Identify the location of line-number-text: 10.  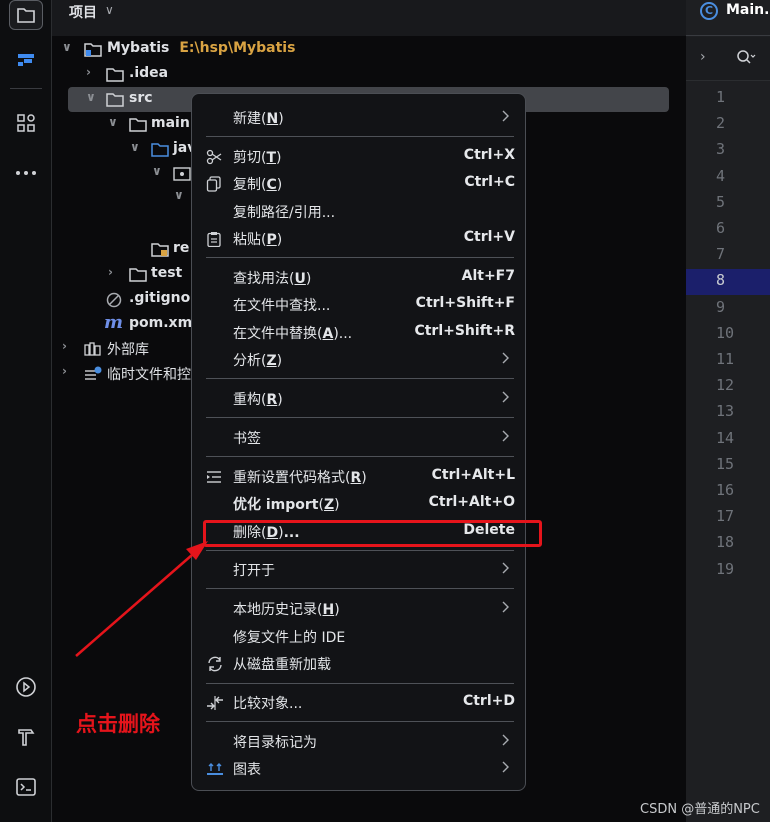
(725, 332).